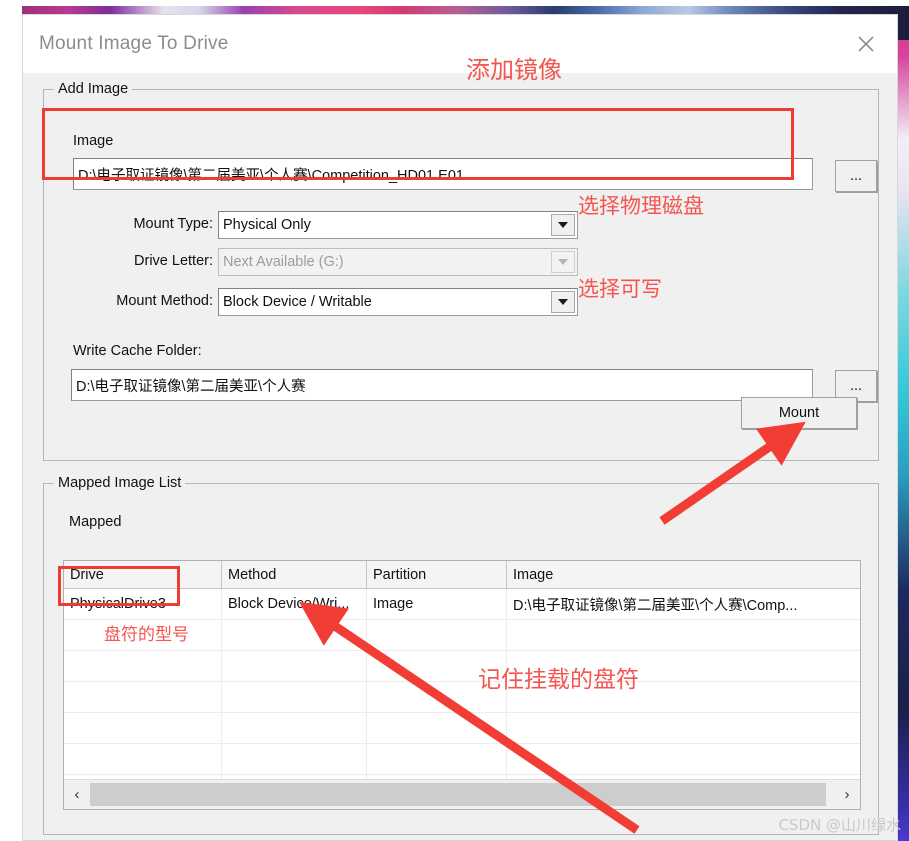  Describe the element at coordinates (683, 574) in the screenshot. I see `column-header-image: Image` at that location.